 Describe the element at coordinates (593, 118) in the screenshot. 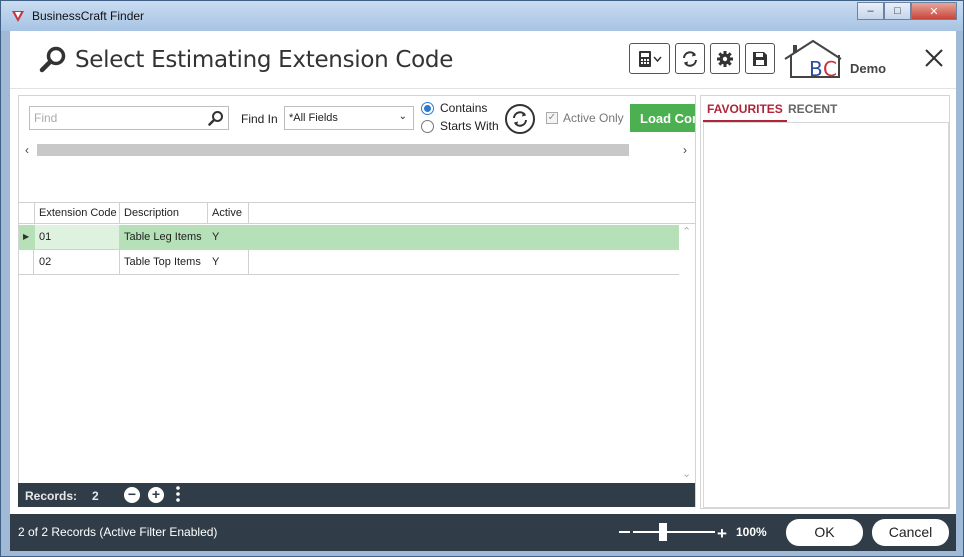

I see `active-only-label: Active Only` at that location.